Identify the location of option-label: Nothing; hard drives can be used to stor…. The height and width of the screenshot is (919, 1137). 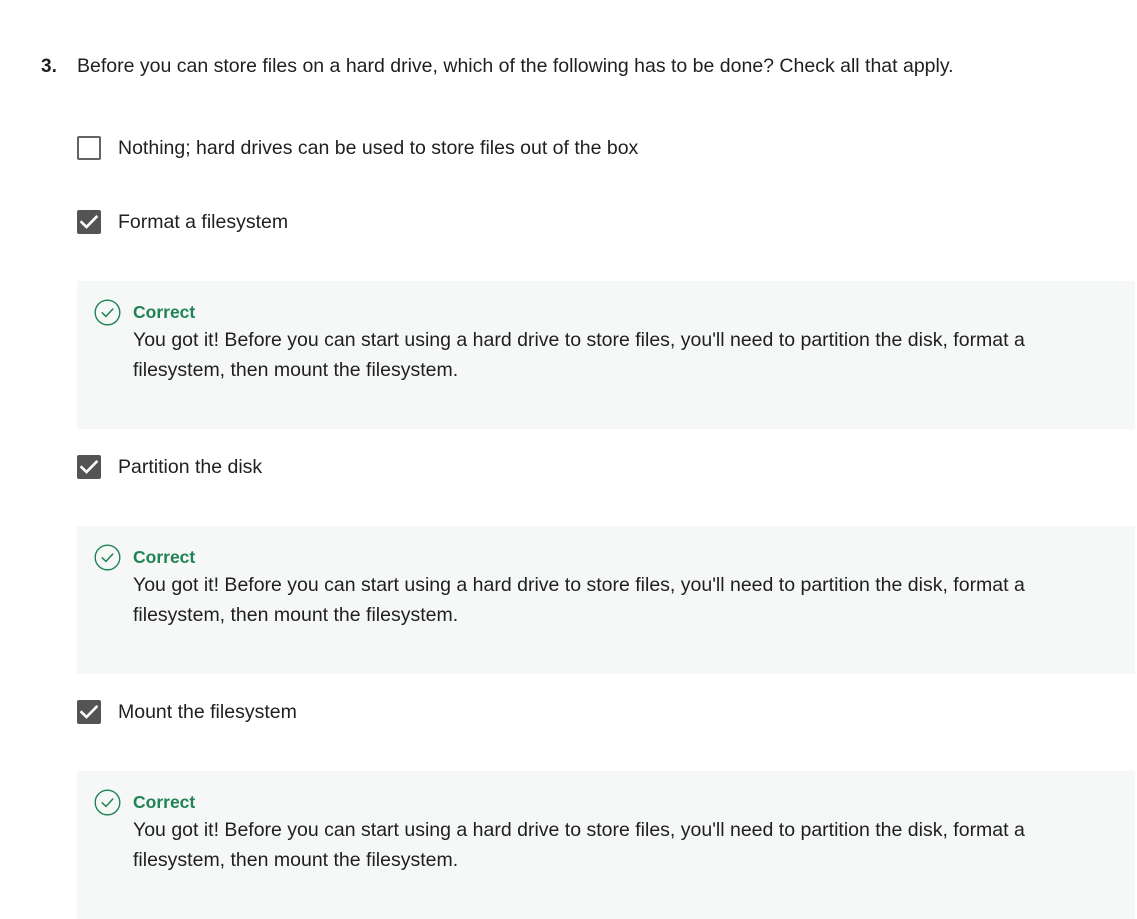
(378, 148).